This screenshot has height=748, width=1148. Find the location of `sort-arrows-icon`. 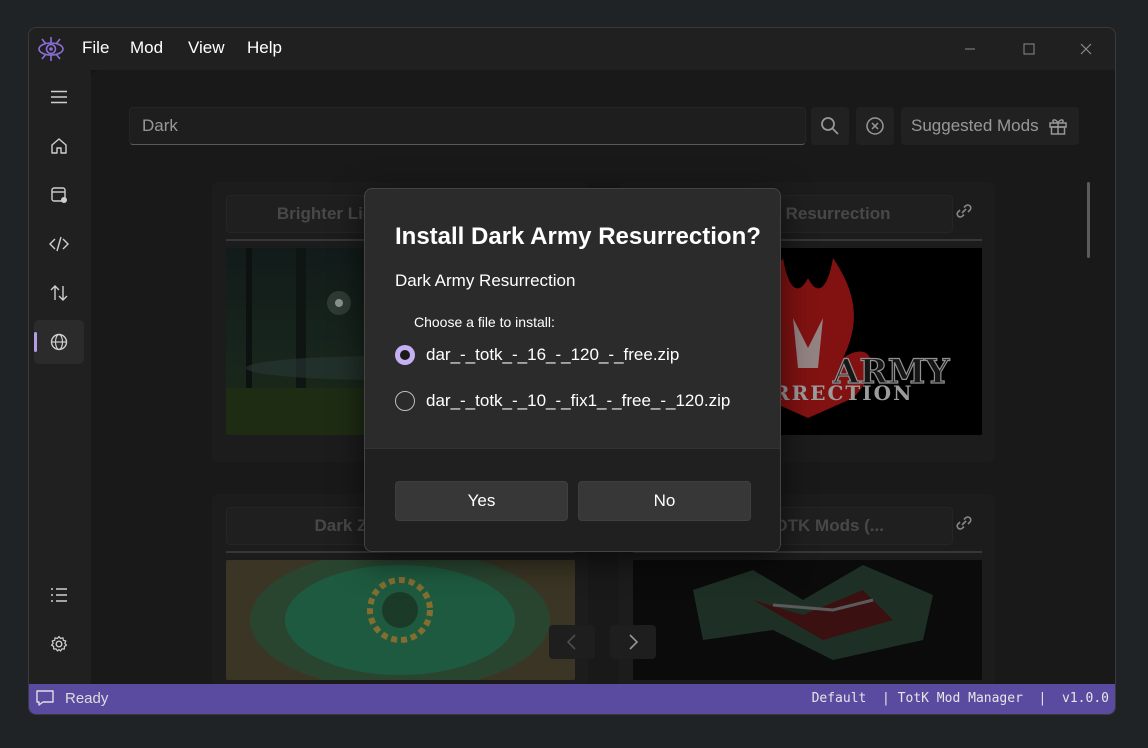

sort-arrows-icon is located at coordinates (59, 293).